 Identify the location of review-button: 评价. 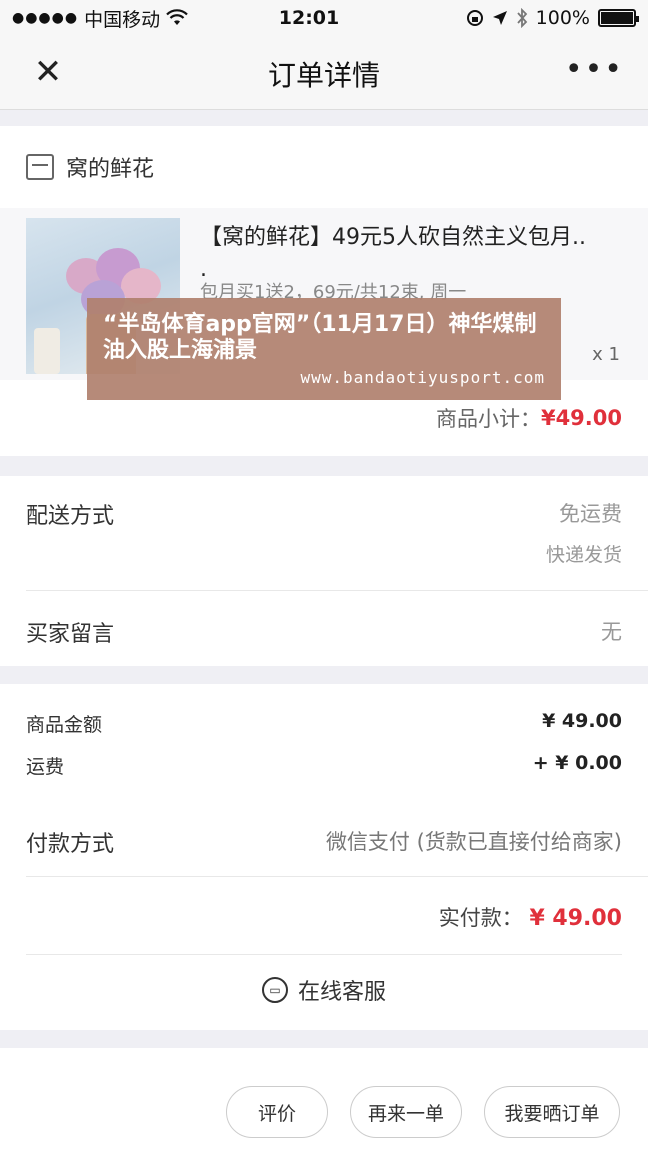
(277, 1112).